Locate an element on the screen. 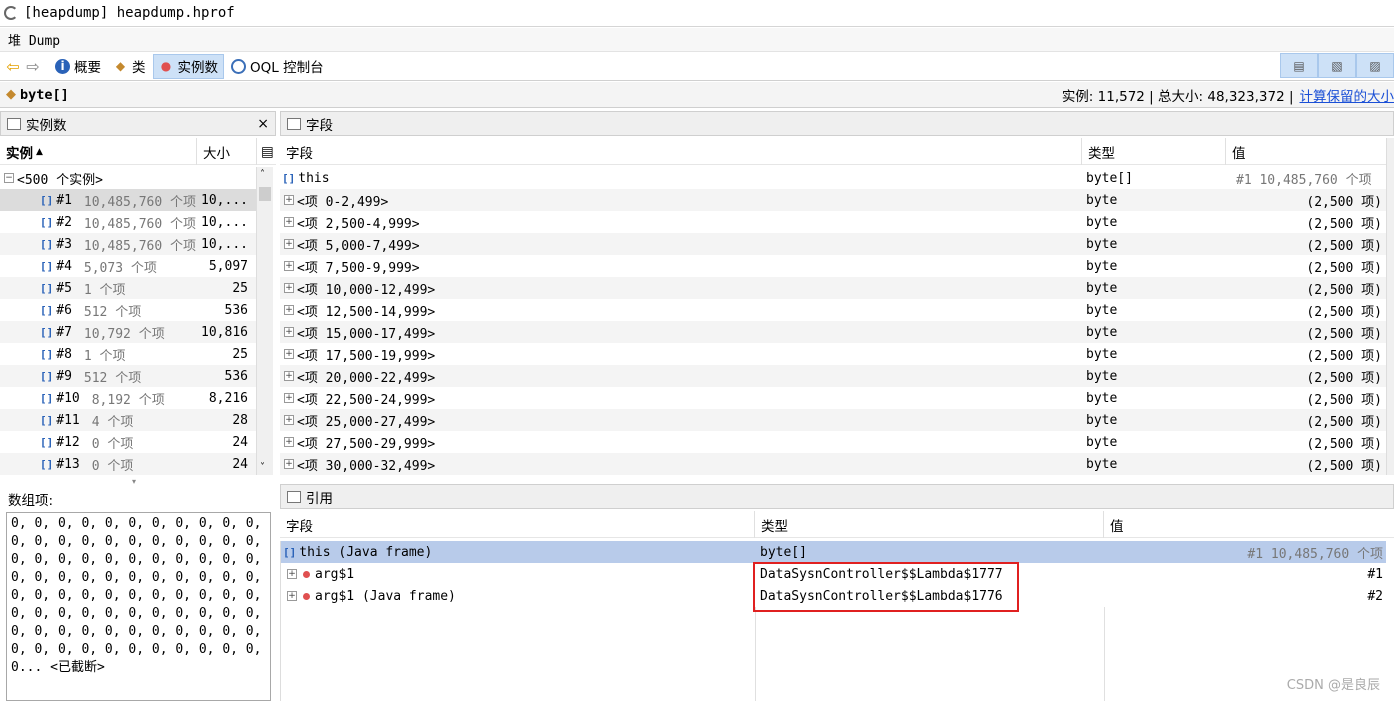  instance-row: [] #8 1 个项 25 is located at coordinates (128, 354).